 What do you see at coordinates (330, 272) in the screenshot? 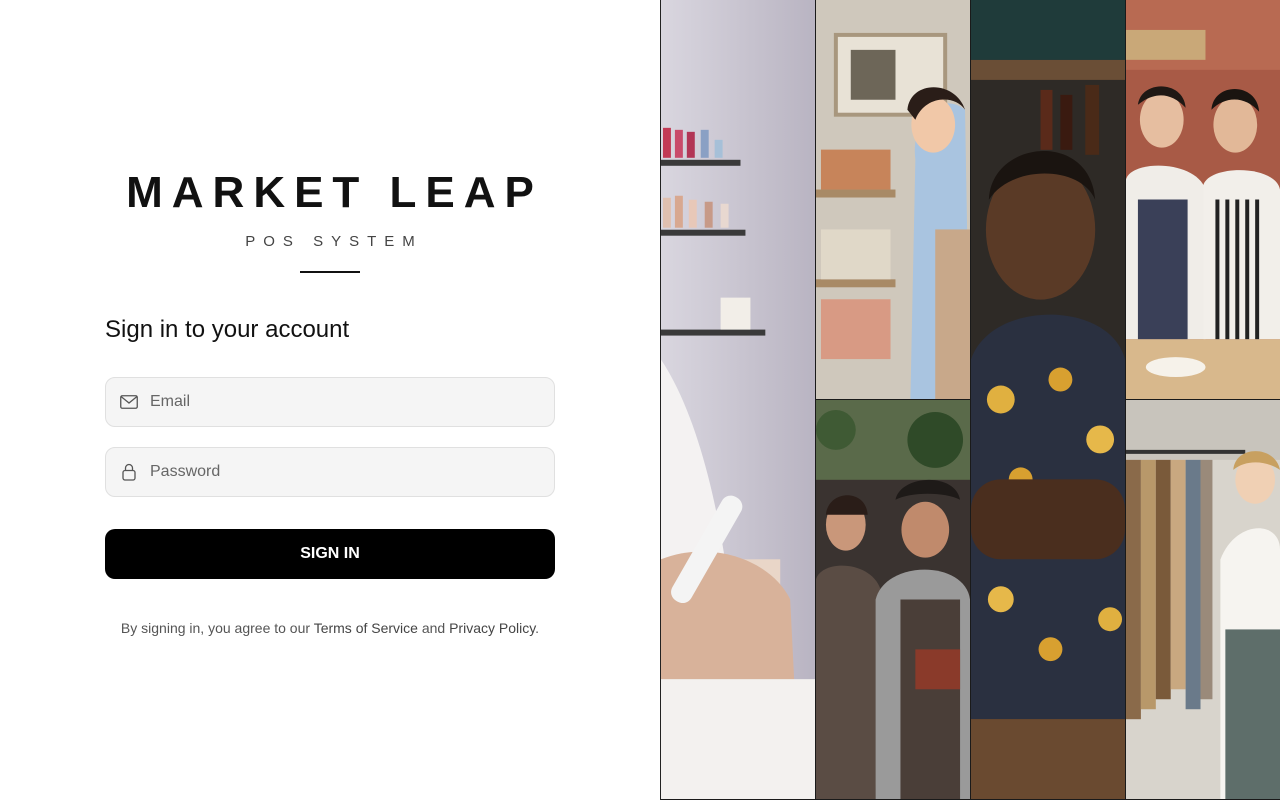
I see `brand-divider` at bounding box center [330, 272].